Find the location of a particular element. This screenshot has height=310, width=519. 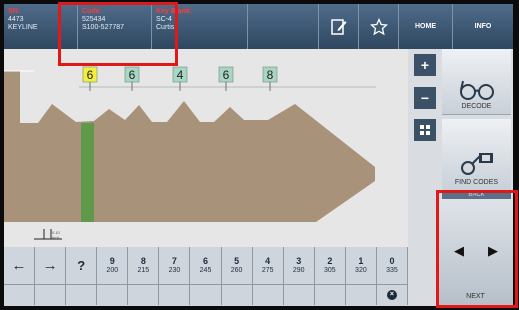

depth-button-6: 6 245 is located at coordinates (206, 265).